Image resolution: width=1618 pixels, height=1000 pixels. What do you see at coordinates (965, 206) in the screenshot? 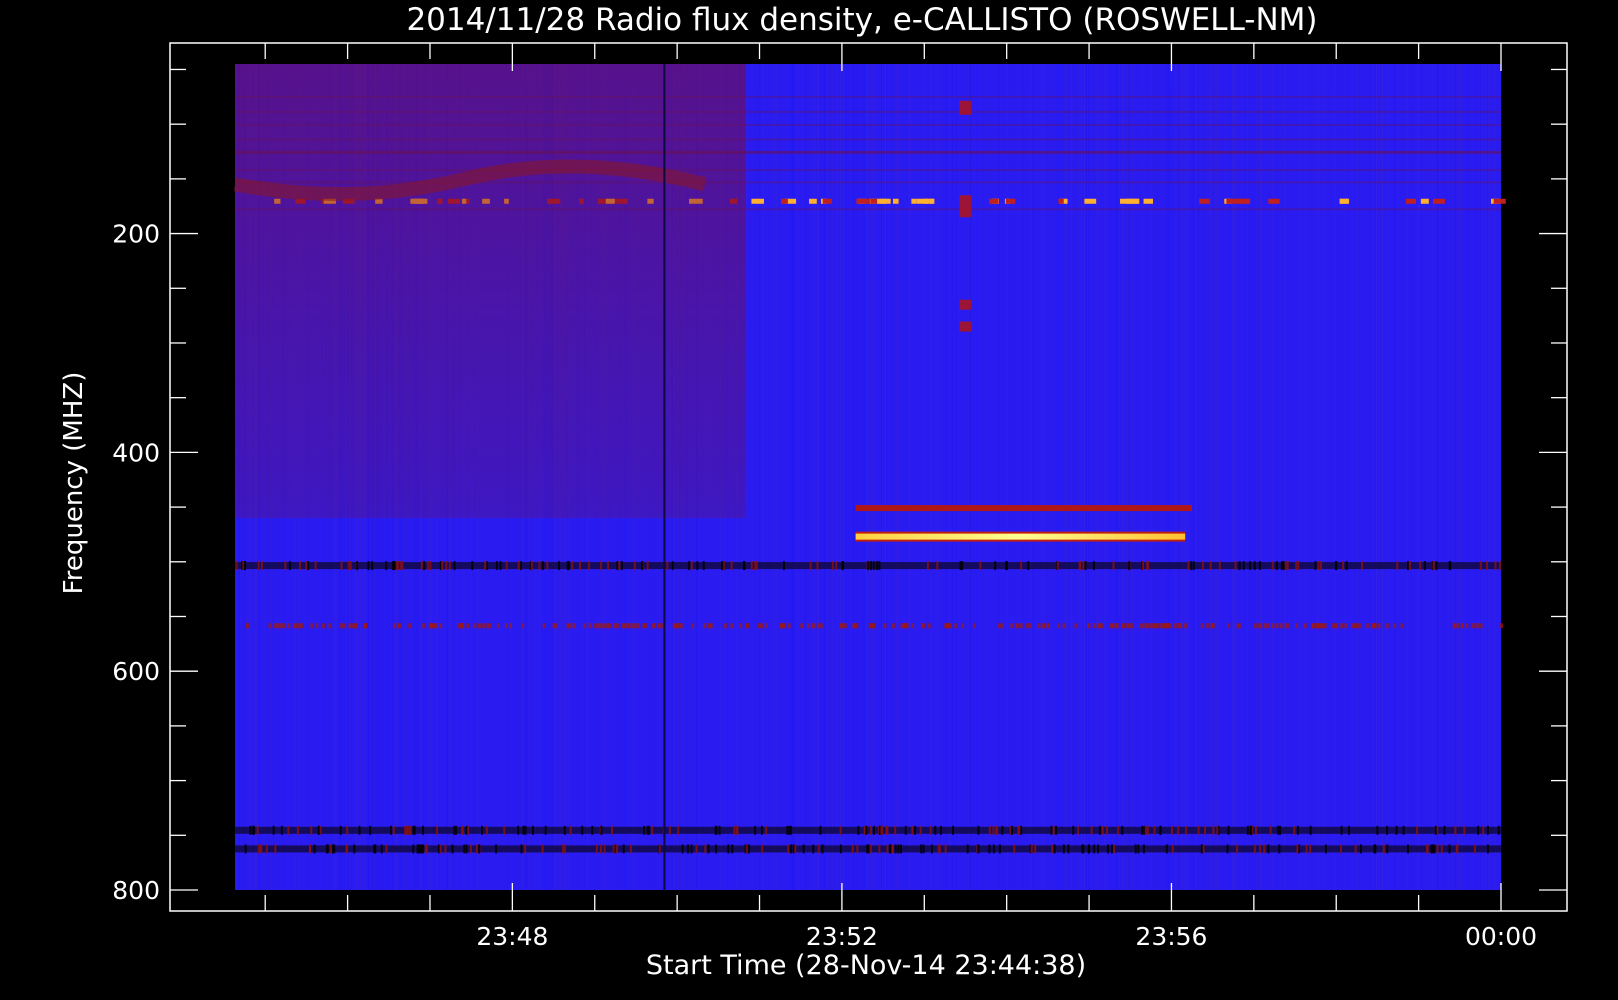
I see `burst-spot` at bounding box center [965, 206].